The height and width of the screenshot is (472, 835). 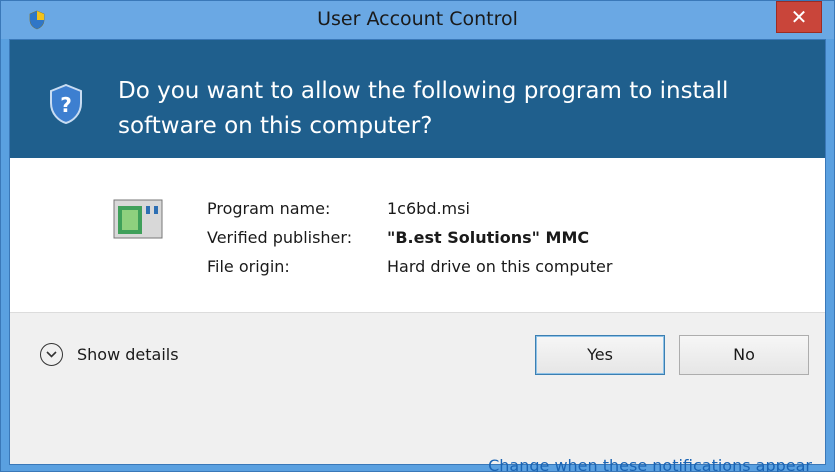 I want to click on program-window-icon, so click(x=138, y=219).